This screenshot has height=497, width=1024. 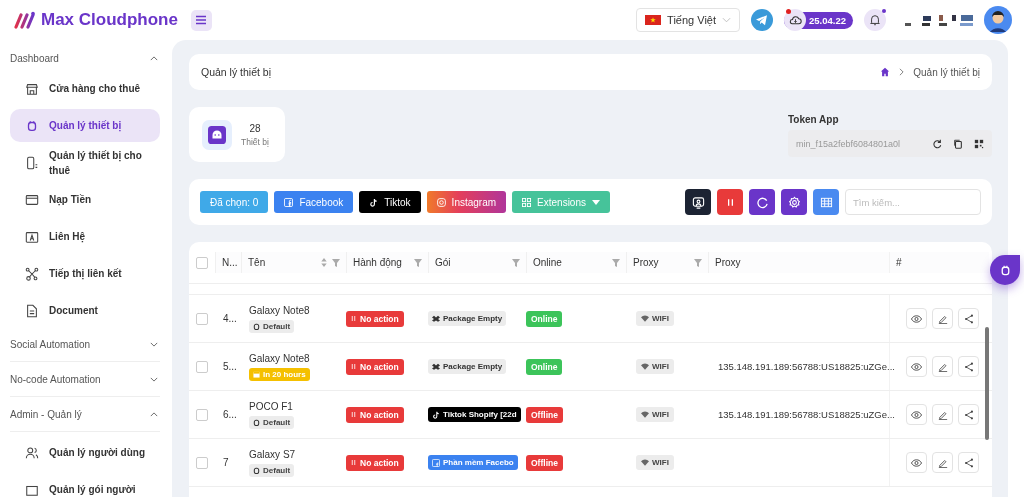 What do you see at coordinates (85, 88) in the screenshot?
I see `sidebar-item: Cửa hàng cho thuê` at bounding box center [85, 88].